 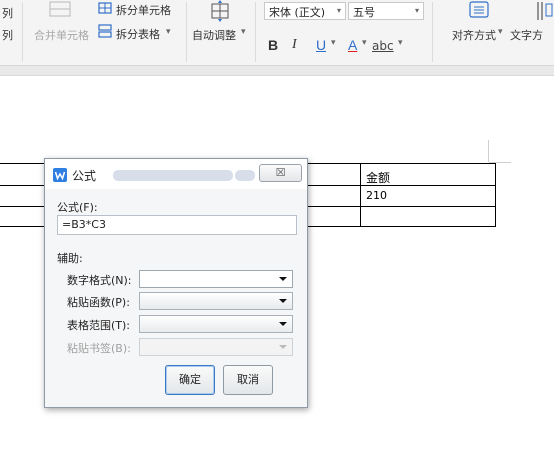 I want to click on formula-input: =B3*C3, so click(x=177, y=225).